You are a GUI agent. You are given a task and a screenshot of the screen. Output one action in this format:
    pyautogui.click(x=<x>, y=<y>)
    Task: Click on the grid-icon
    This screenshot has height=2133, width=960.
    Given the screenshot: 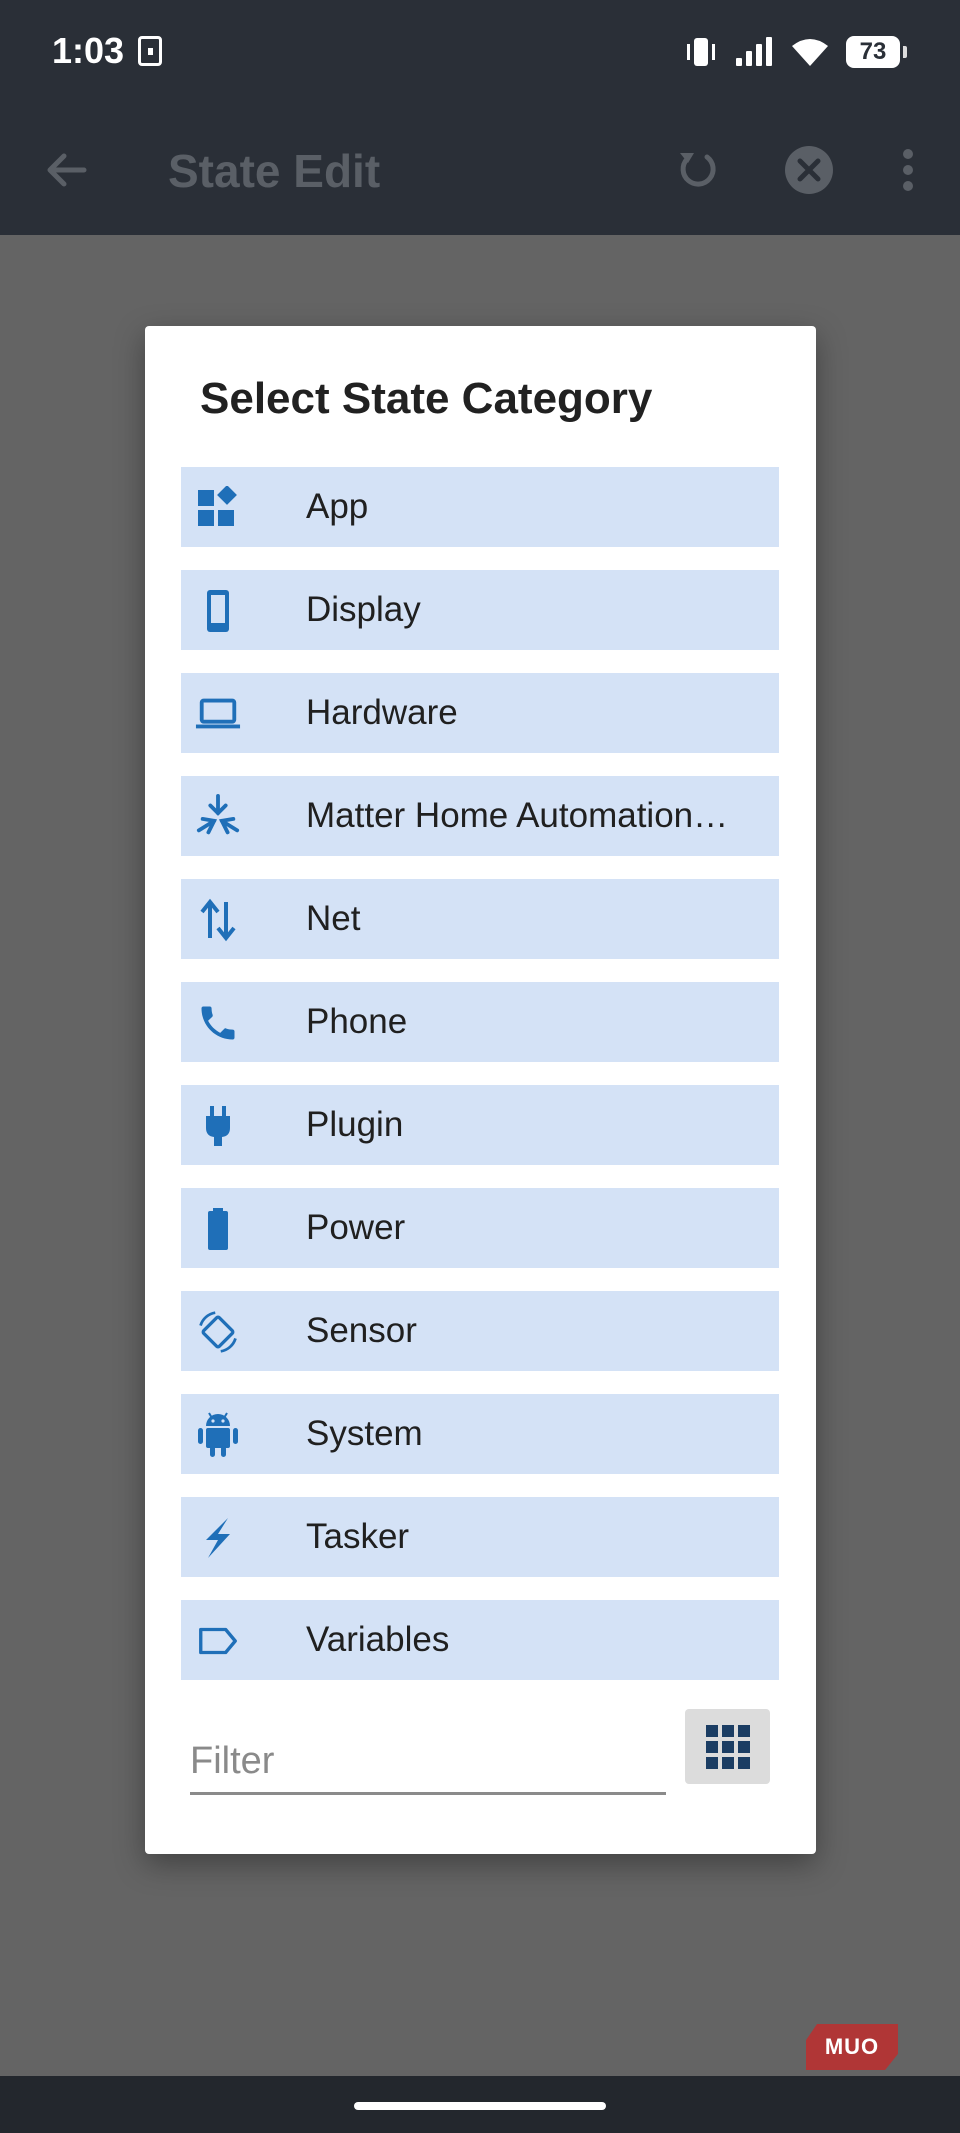 What is the action you would take?
    pyautogui.click(x=727, y=1746)
    